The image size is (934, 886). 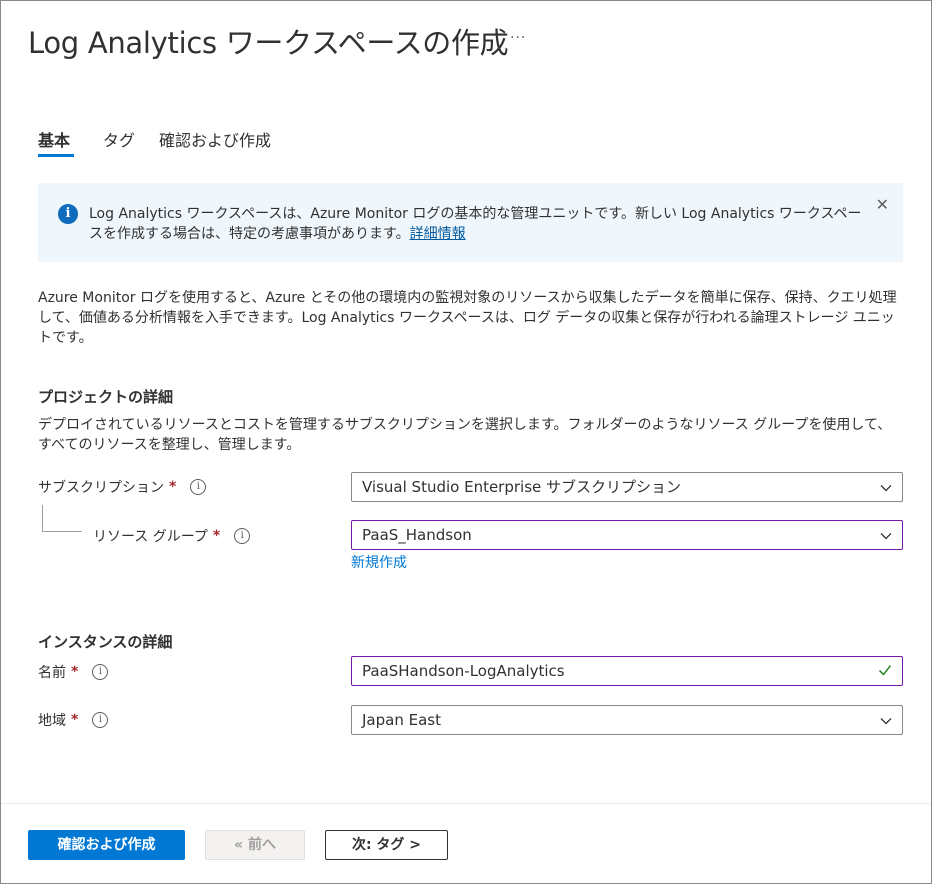 I want to click on checkmark-icon, so click(x=885, y=670).